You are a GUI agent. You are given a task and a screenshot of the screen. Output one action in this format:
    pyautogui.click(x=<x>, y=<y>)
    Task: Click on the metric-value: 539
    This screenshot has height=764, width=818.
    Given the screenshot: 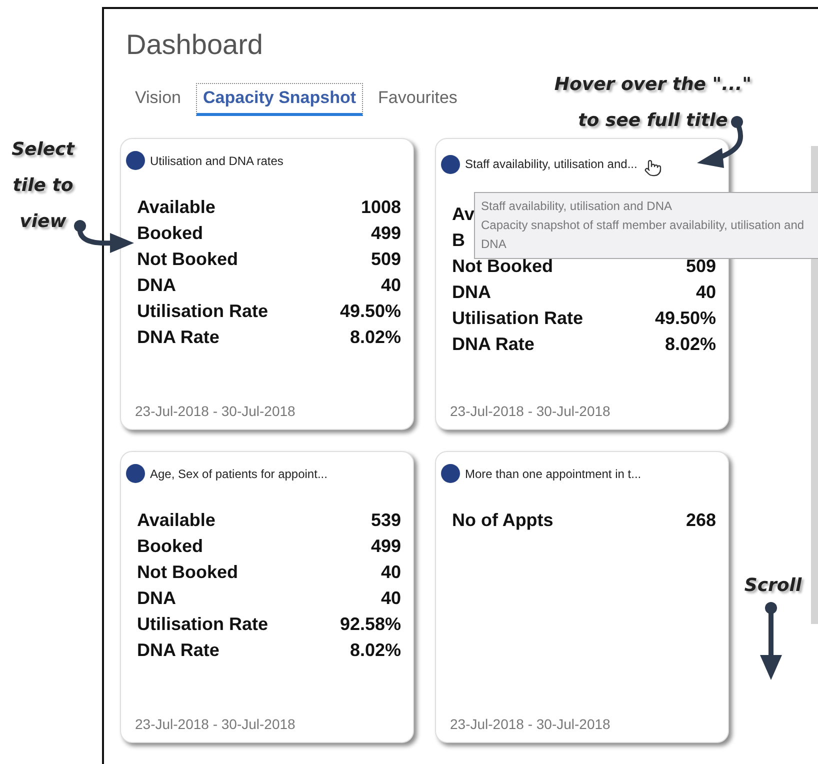 What is the action you would take?
    pyautogui.click(x=385, y=520)
    